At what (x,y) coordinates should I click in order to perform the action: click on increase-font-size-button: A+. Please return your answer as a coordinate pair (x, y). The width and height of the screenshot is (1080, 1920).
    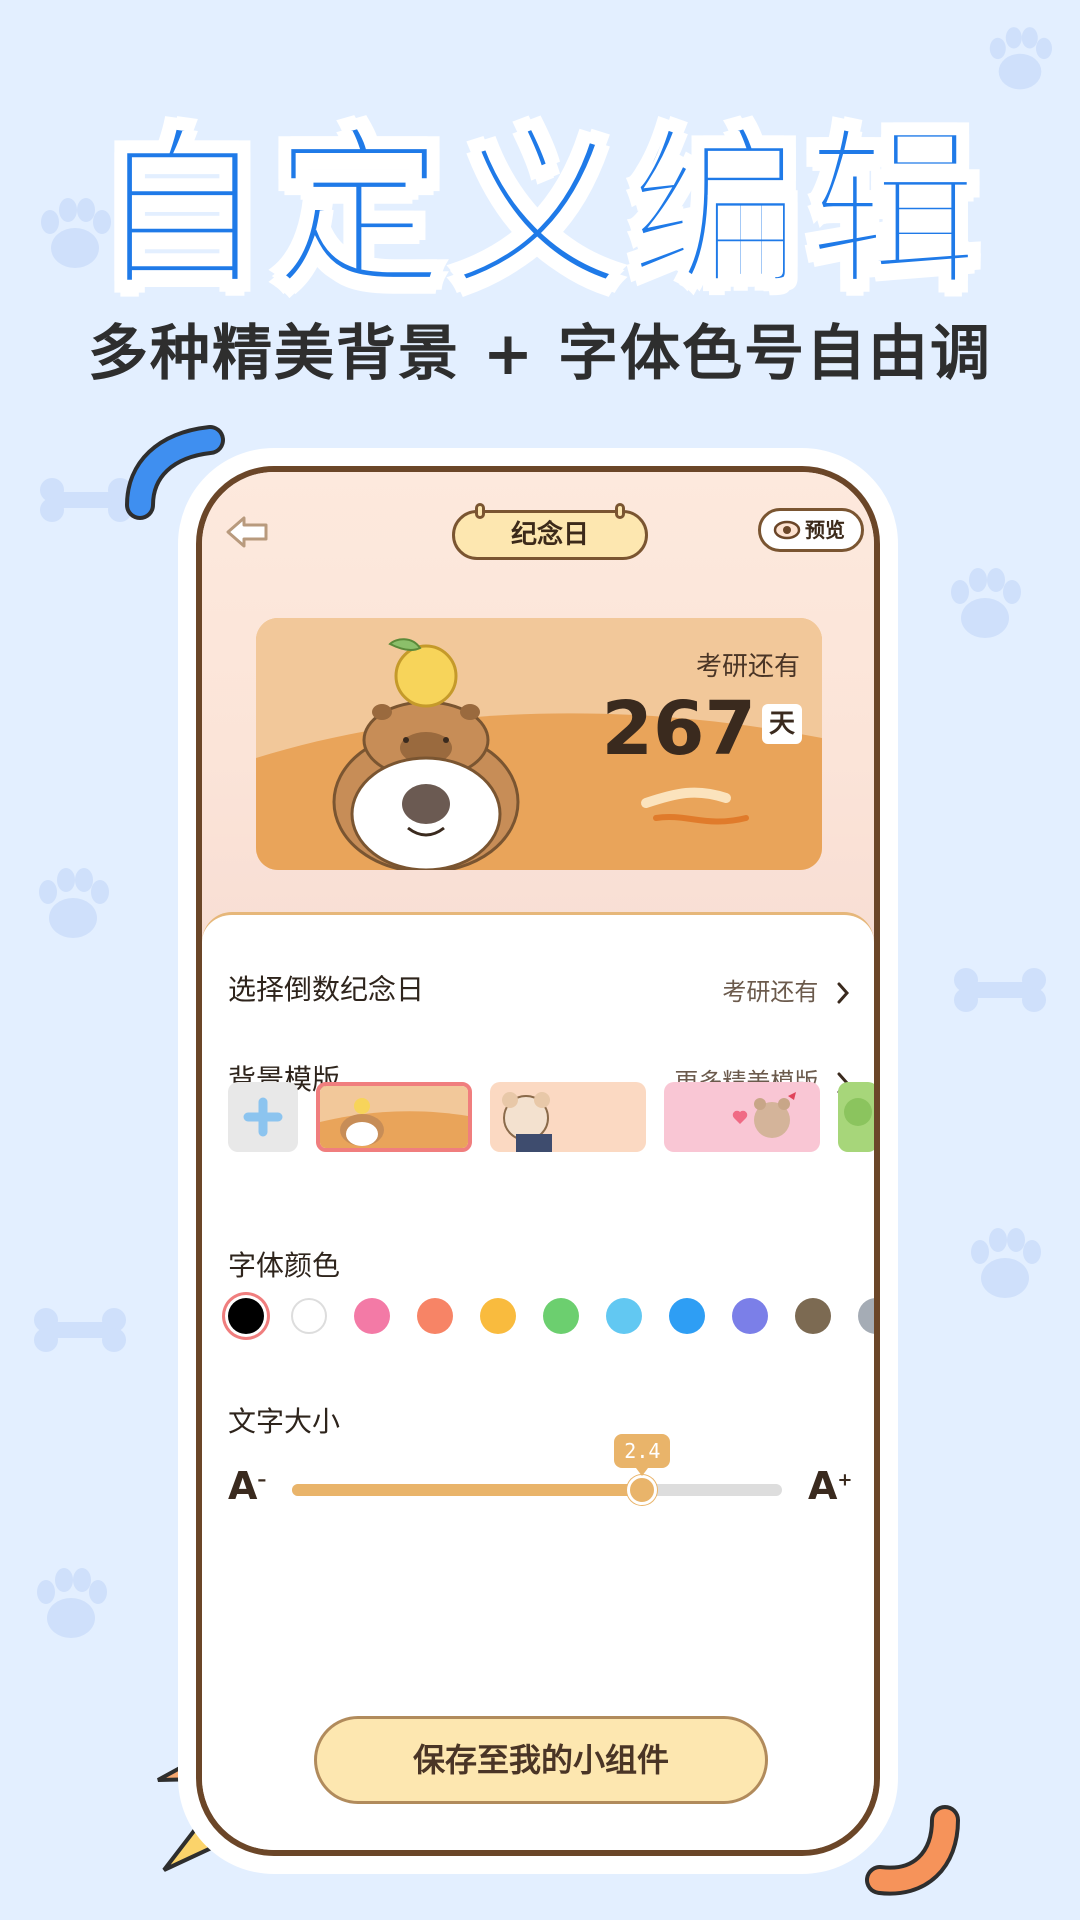
    Looking at the image, I should click on (830, 1486).